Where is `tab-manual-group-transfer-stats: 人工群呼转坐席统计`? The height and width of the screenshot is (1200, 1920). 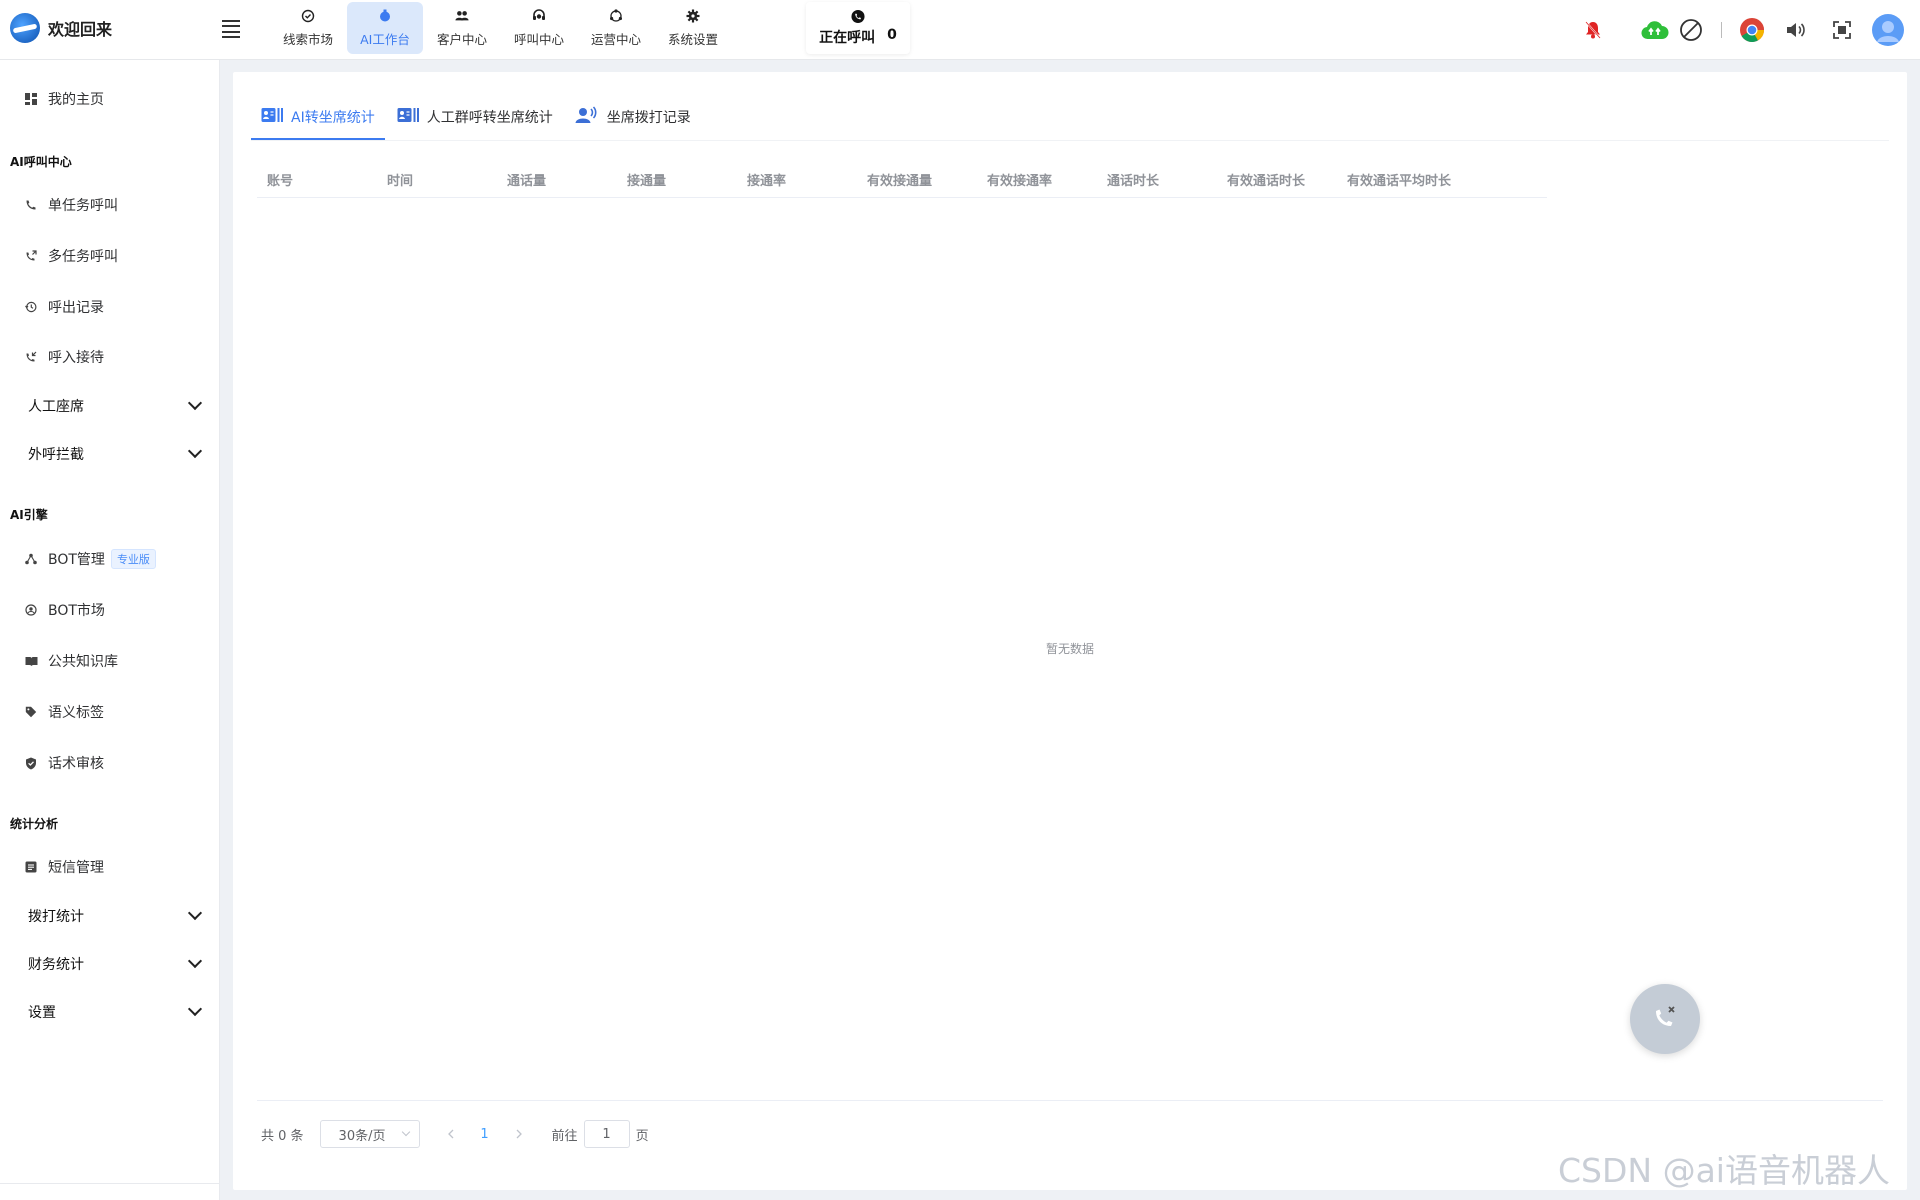 tab-manual-group-transfer-stats: 人工群呼转坐席统计 is located at coordinates (475, 117).